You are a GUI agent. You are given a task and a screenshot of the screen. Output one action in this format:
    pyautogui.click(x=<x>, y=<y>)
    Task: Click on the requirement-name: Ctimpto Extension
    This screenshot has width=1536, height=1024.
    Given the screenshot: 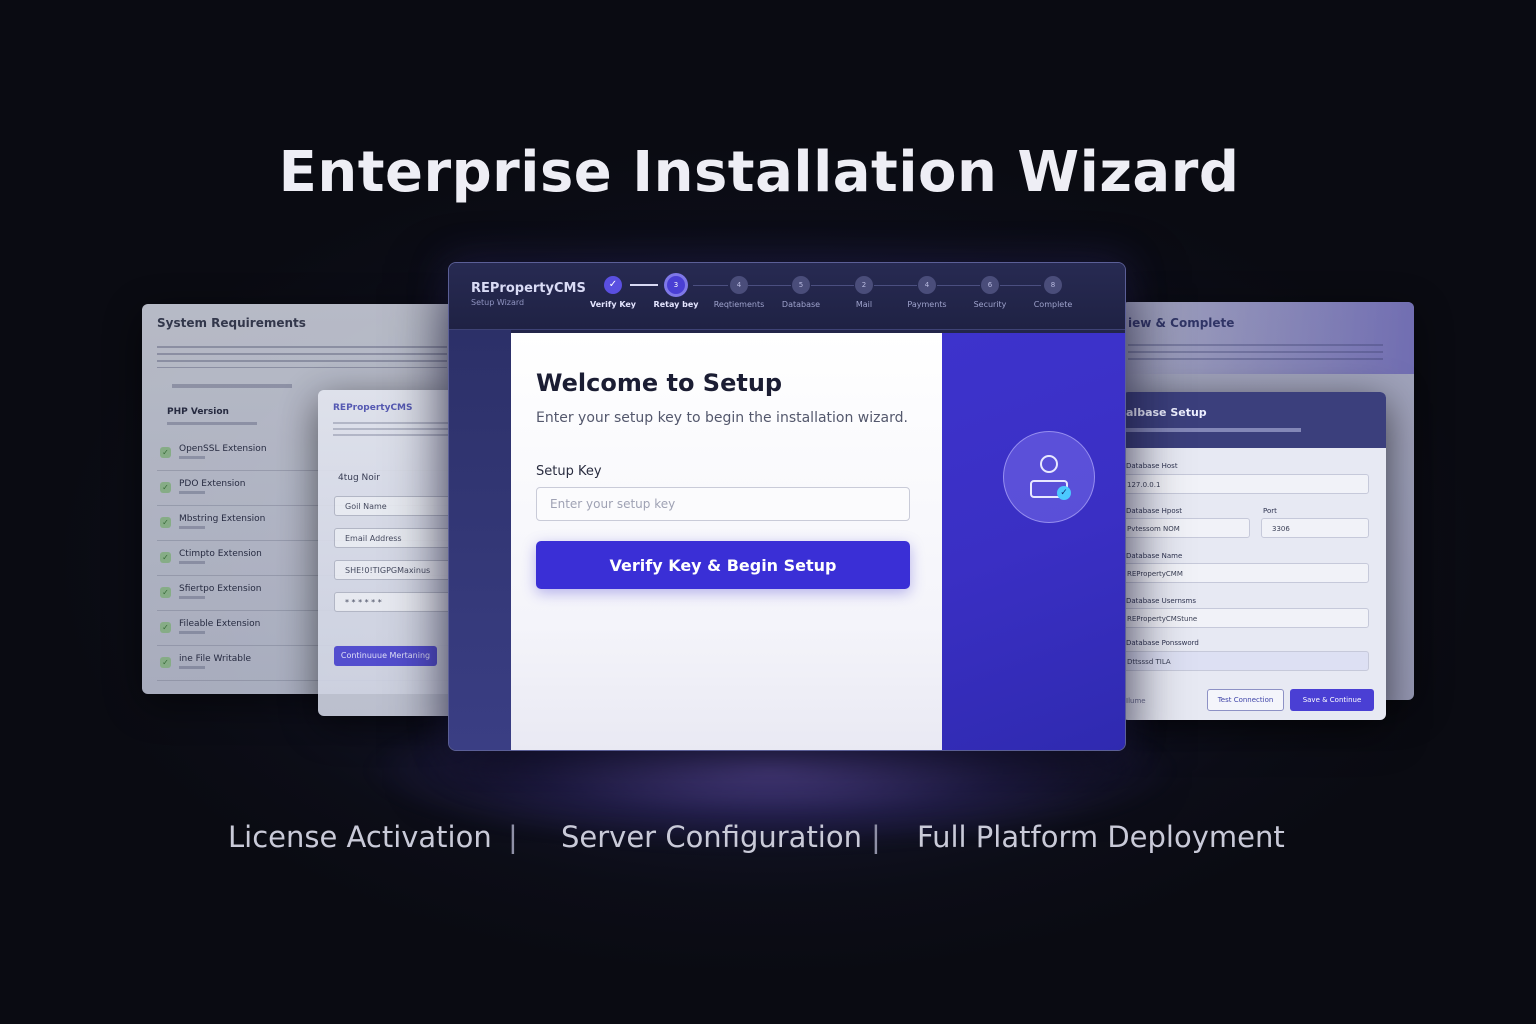 What is the action you would take?
    pyautogui.click(x=220, y=554)
    